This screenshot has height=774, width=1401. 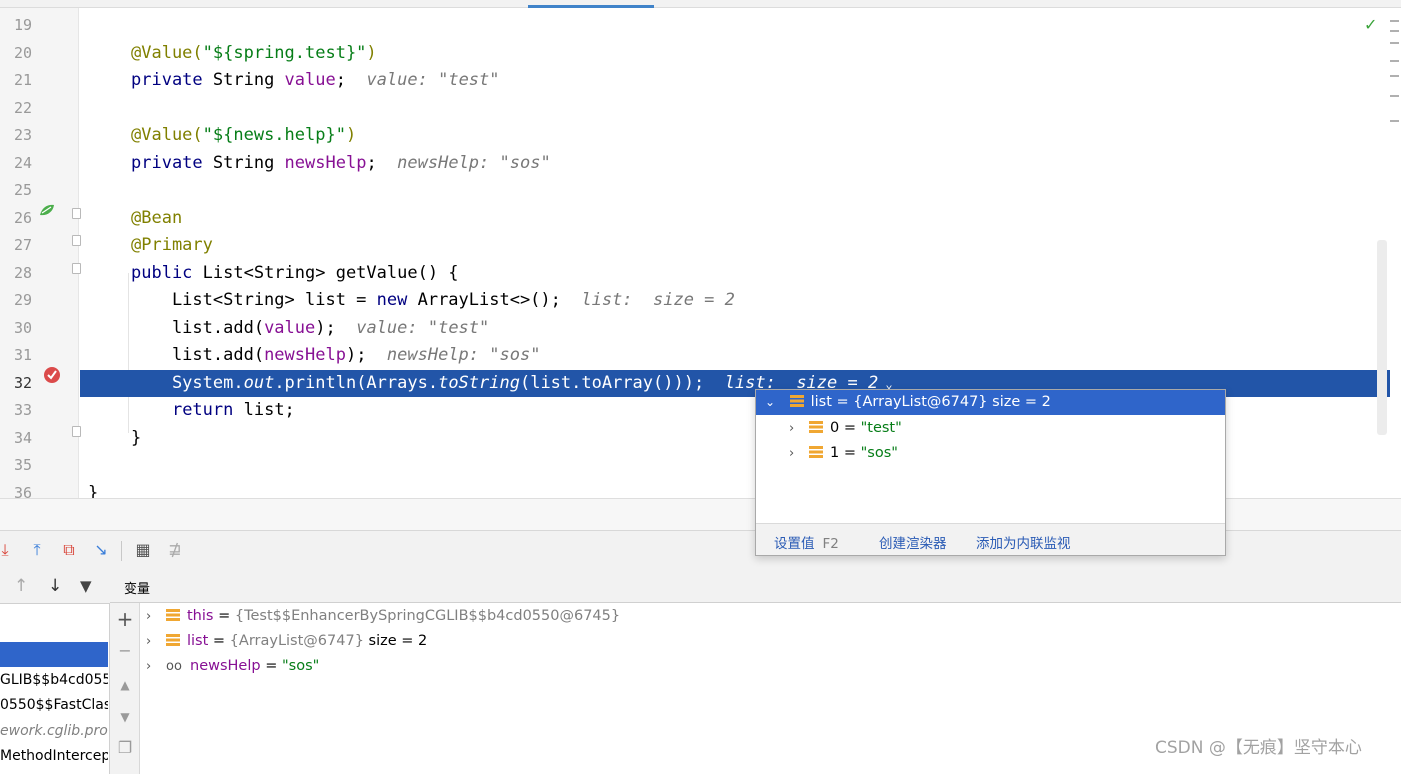 I want to click on code-line: private String value; value: "test", so click(x=735, y=80).